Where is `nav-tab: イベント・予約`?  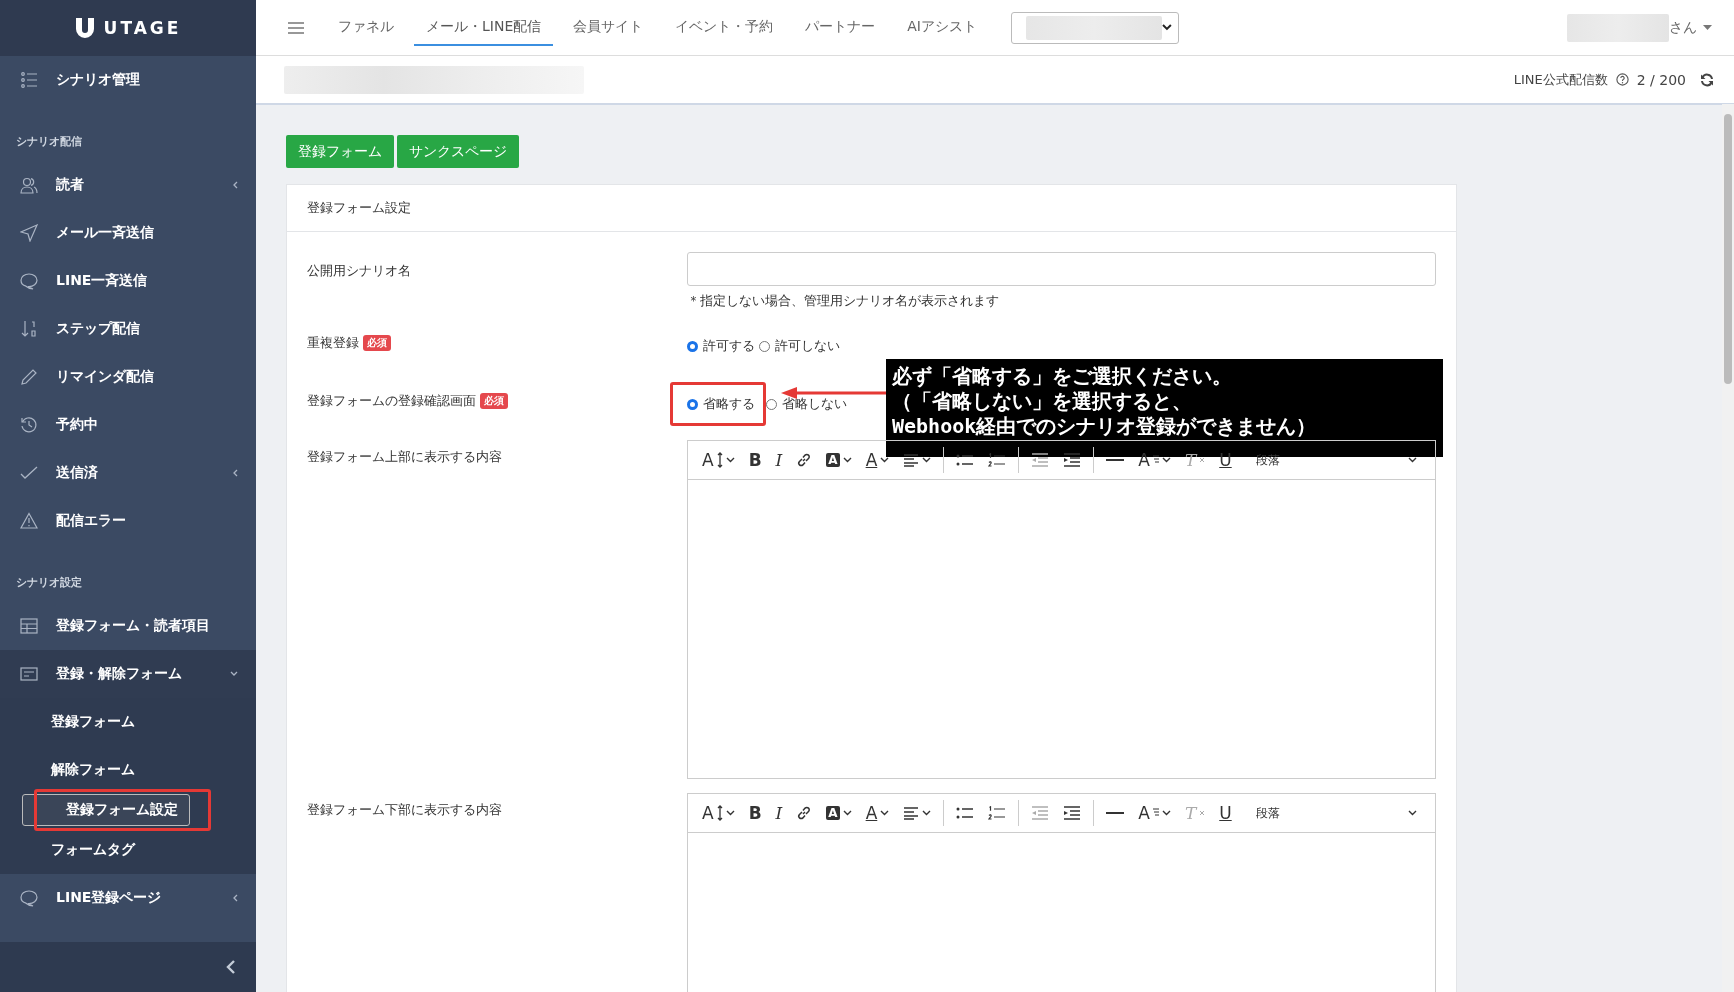 nav-tab: イベント・予約 is located at coordinates (724, 27).